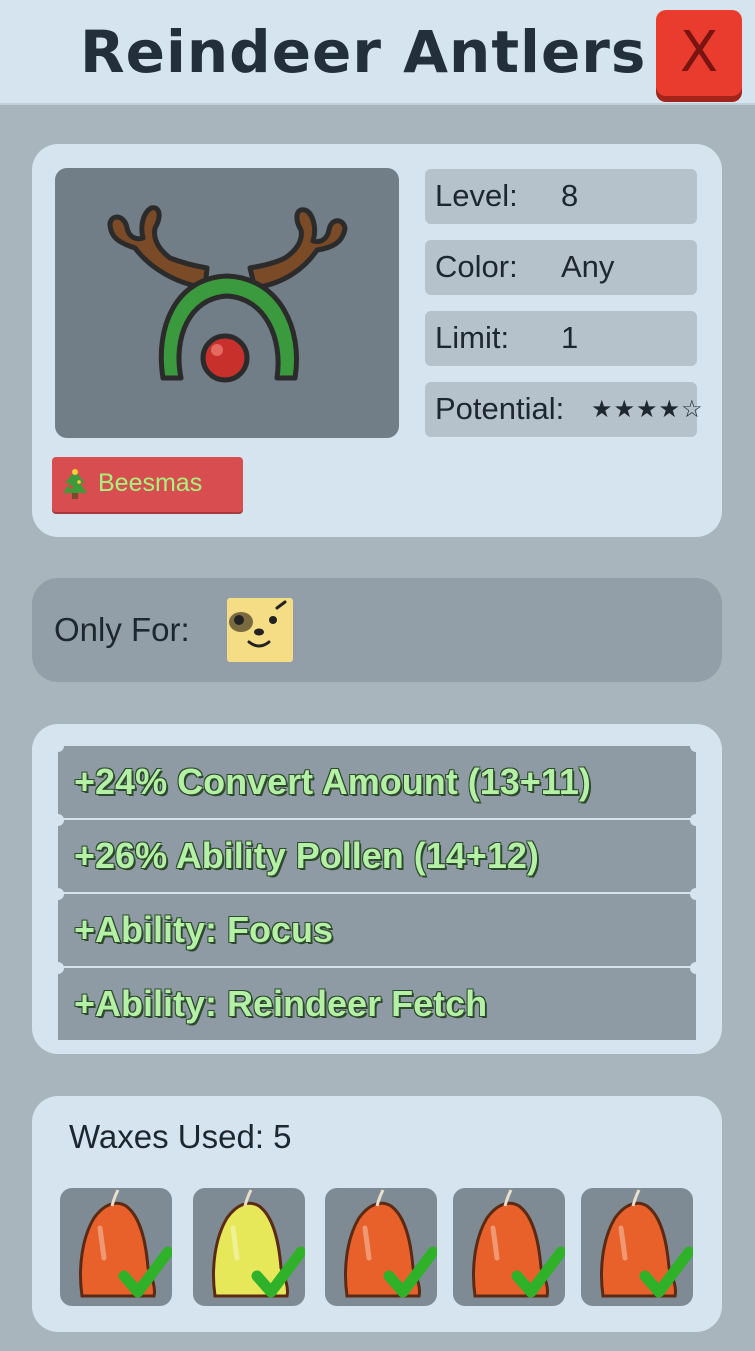  What do you see at coordinates (377, 630) in the screenshot?
I see `only-for-row: Only For:` at bounding box center [377, 630].